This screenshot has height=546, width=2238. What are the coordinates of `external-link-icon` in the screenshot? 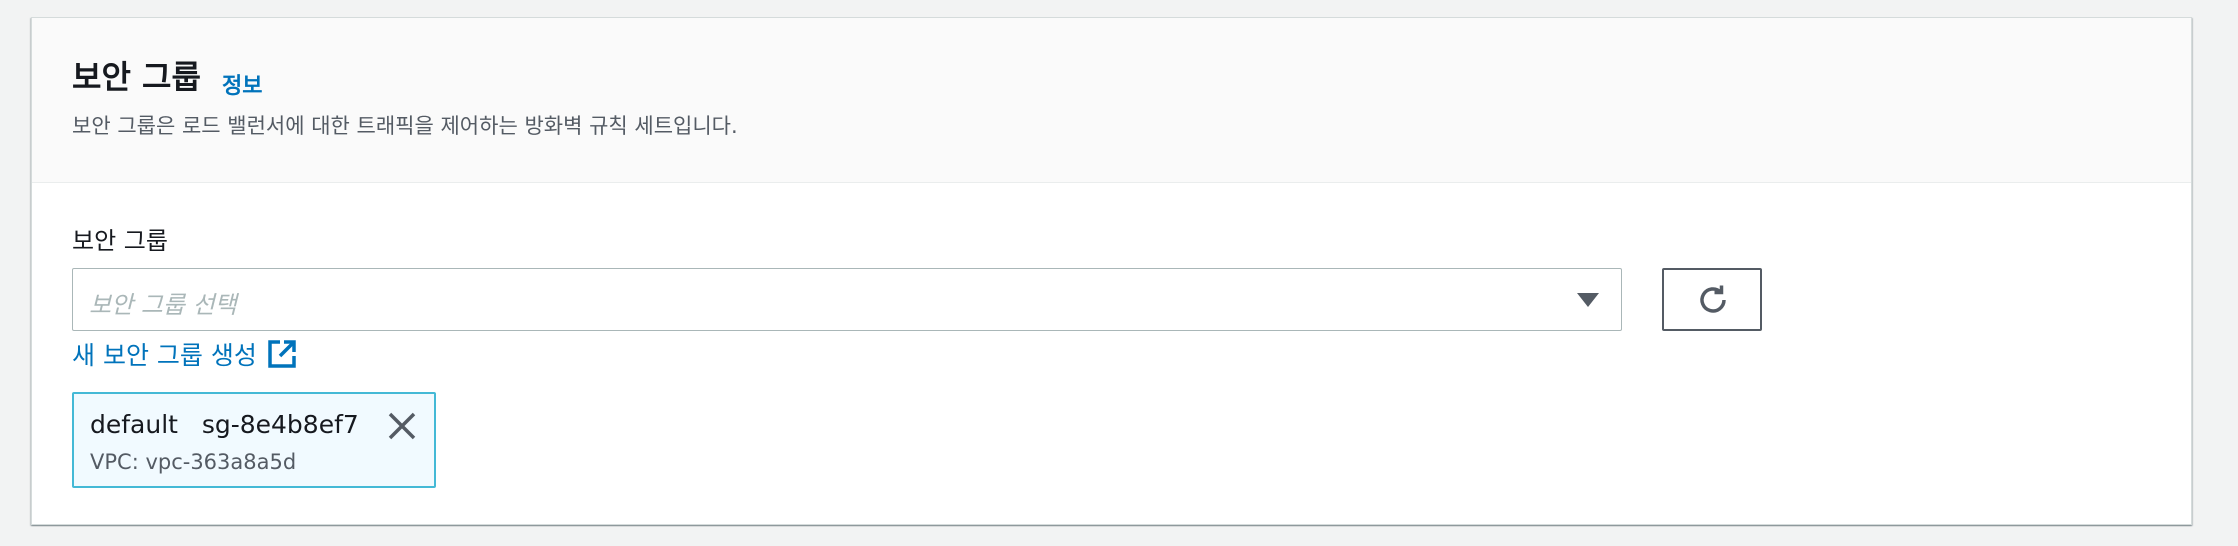 It's located at (282, 354).